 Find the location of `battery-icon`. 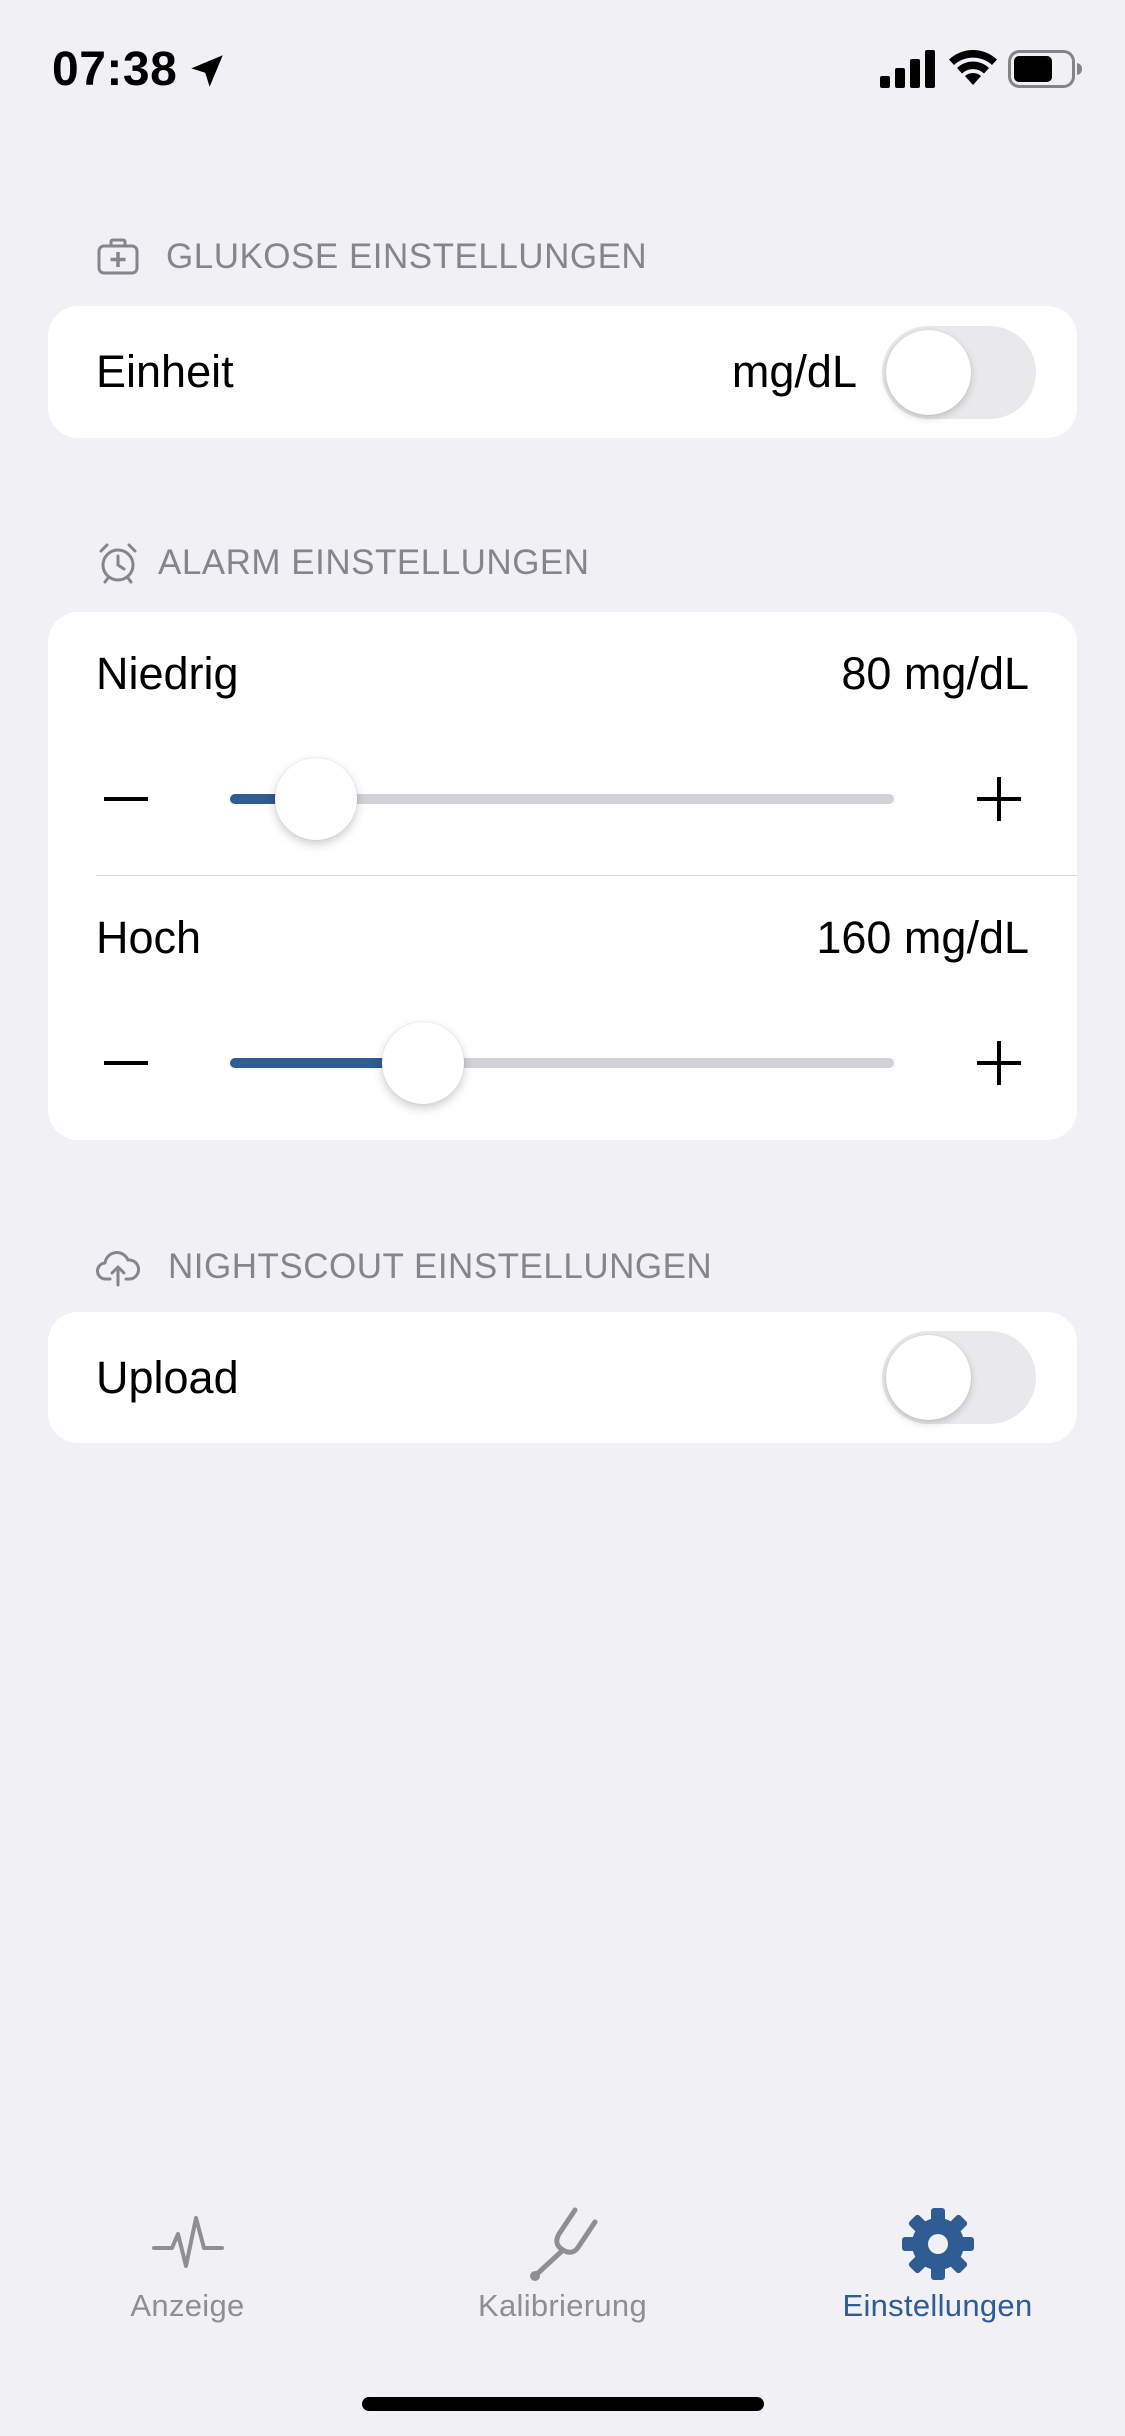

battery-icon is located at coordinates (1045, 69).